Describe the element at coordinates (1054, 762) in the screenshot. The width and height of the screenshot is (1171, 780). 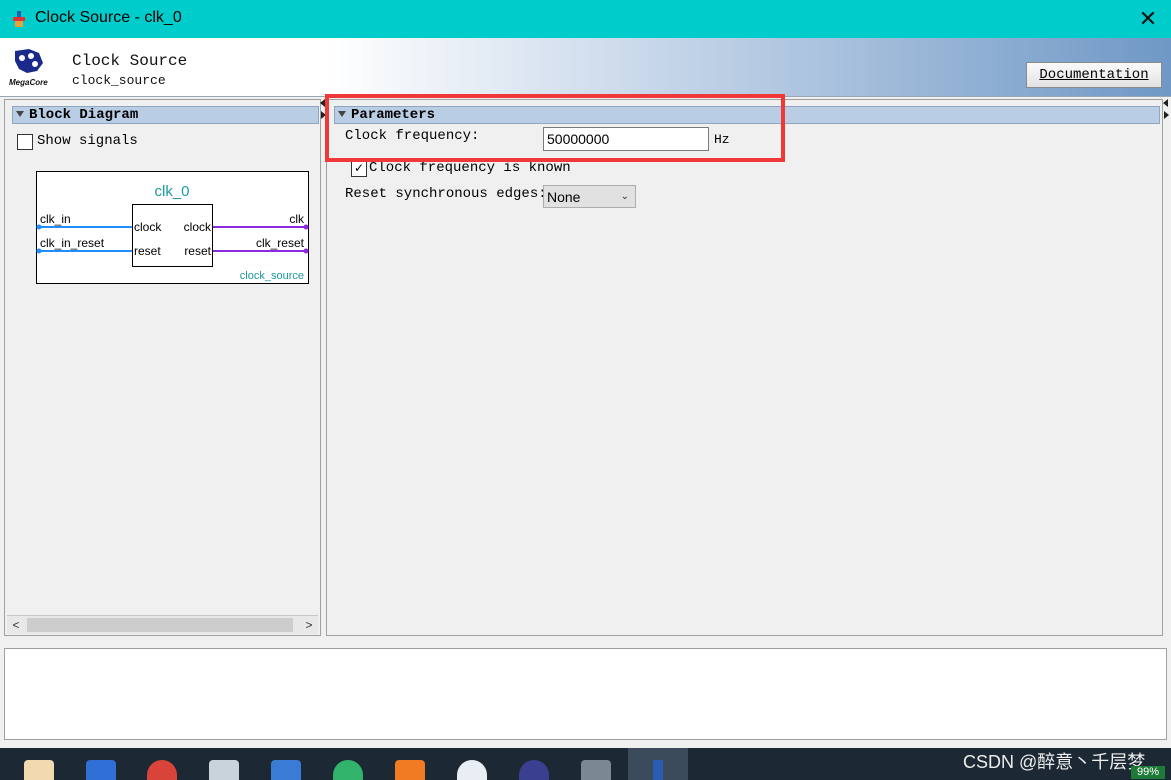
I see `watermark: CSDN @醉意丶千层梦` at that location.